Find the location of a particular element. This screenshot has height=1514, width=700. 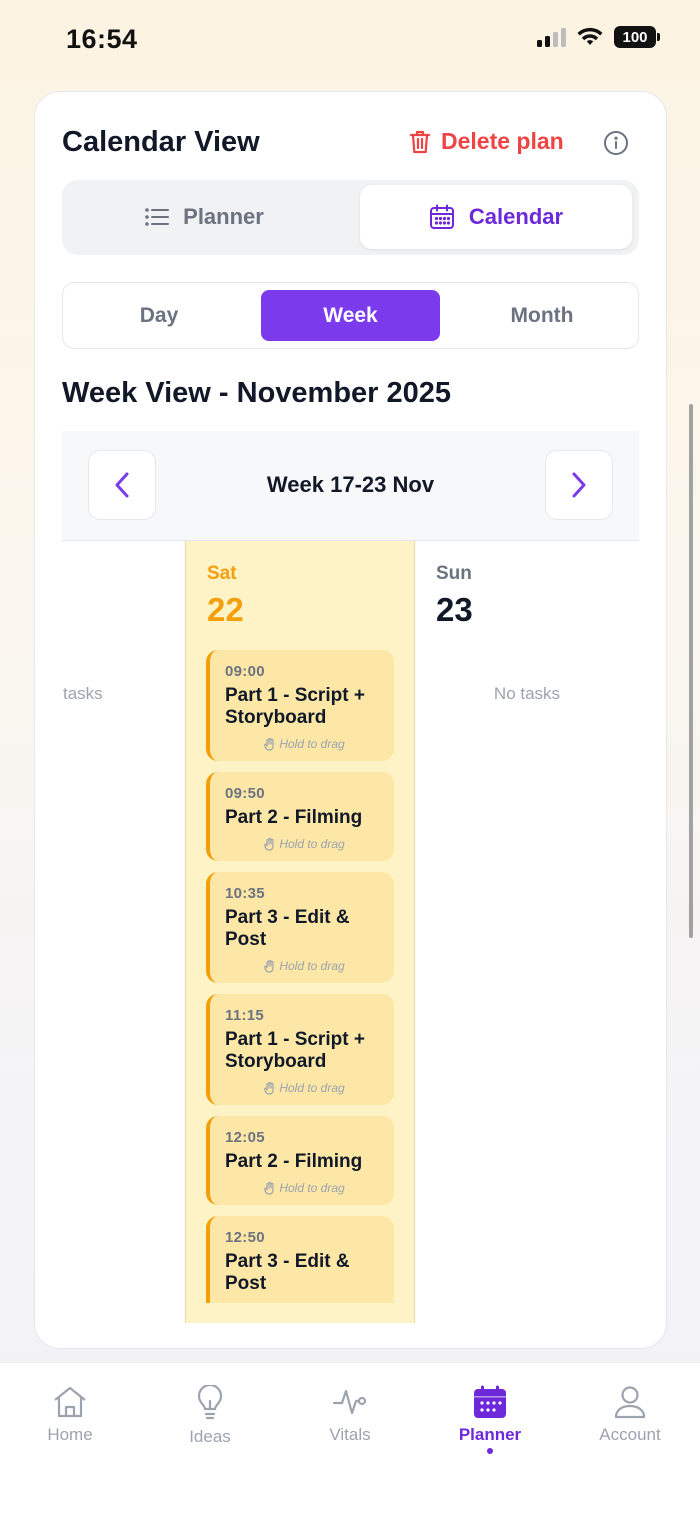

nav-label: Ideas is located at coordinates (210, 1436).